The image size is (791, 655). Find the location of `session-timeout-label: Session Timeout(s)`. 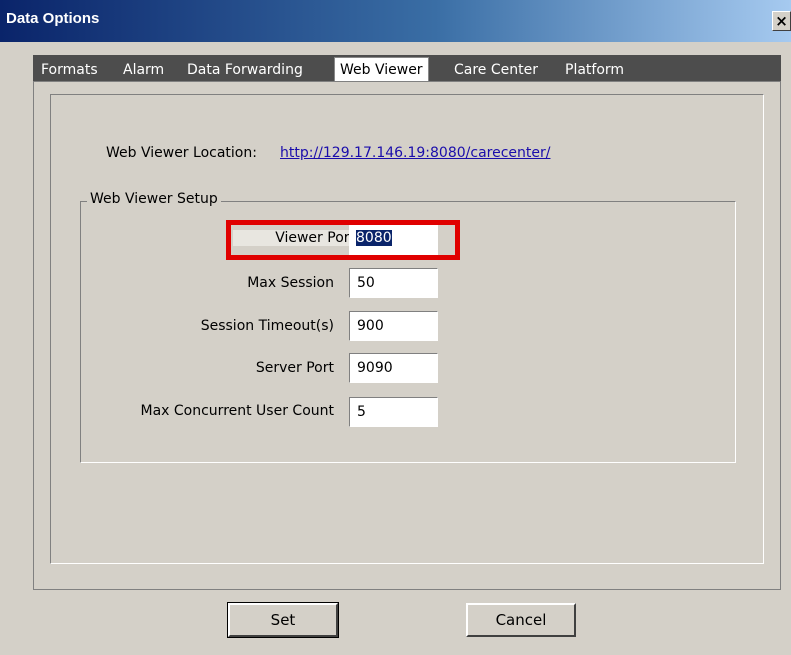

session-timeout-label: Session Timeout(s) is located at coordinates (267, 326).